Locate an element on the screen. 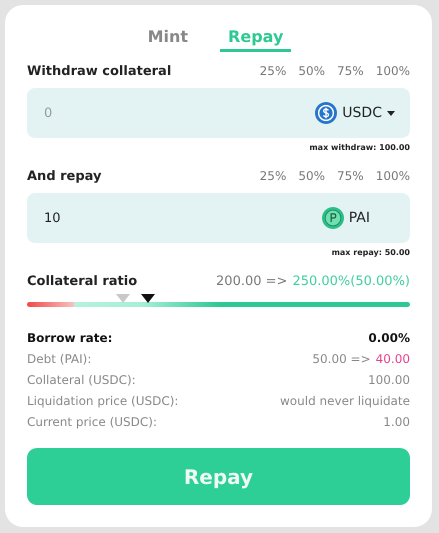  amount-field: 0 is located at coordinates (179, 113).